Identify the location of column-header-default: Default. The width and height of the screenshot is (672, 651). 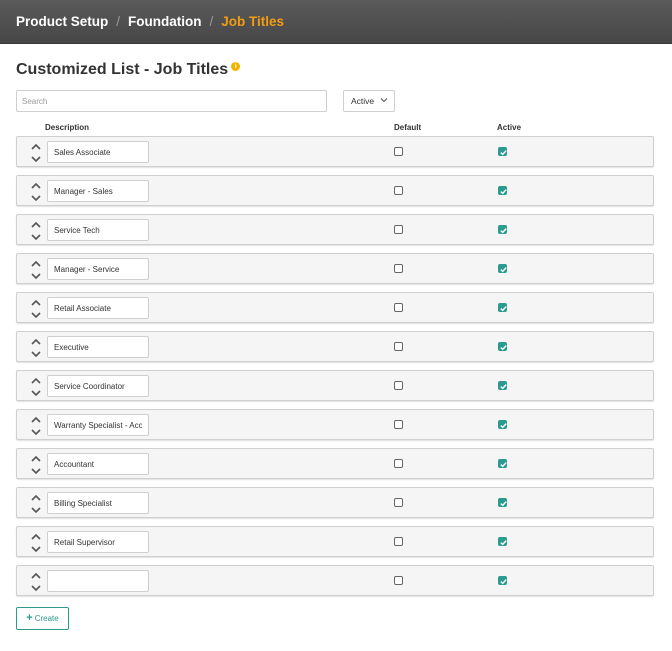
(408, 127).